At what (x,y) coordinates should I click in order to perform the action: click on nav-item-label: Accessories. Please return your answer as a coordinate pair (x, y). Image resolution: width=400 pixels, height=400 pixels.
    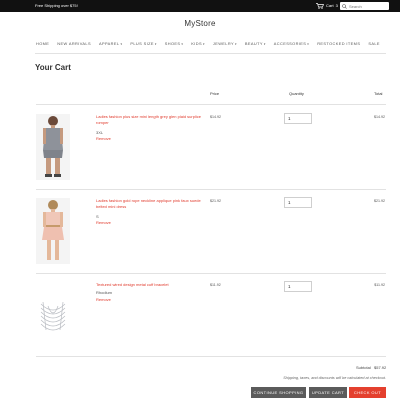
    Looking at the image, I should click on (290, 43).